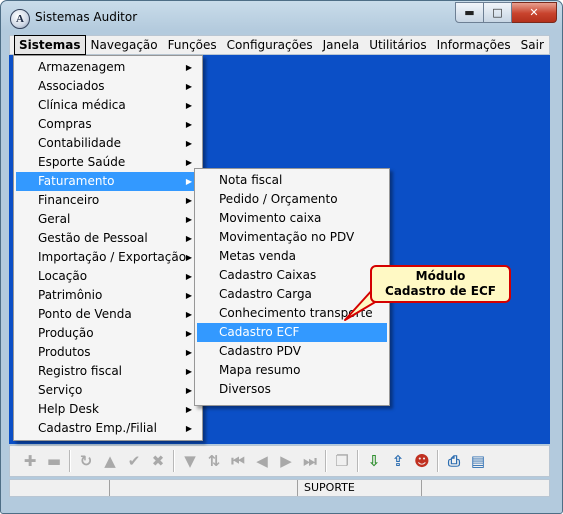 The height and width of the screenshot is (514, 563). Describe the element at coordinates (108, 238) in the screenshot. I see `menu-item-gestao-de-pessoal: Gestão de Pessoal ▶` at that location.